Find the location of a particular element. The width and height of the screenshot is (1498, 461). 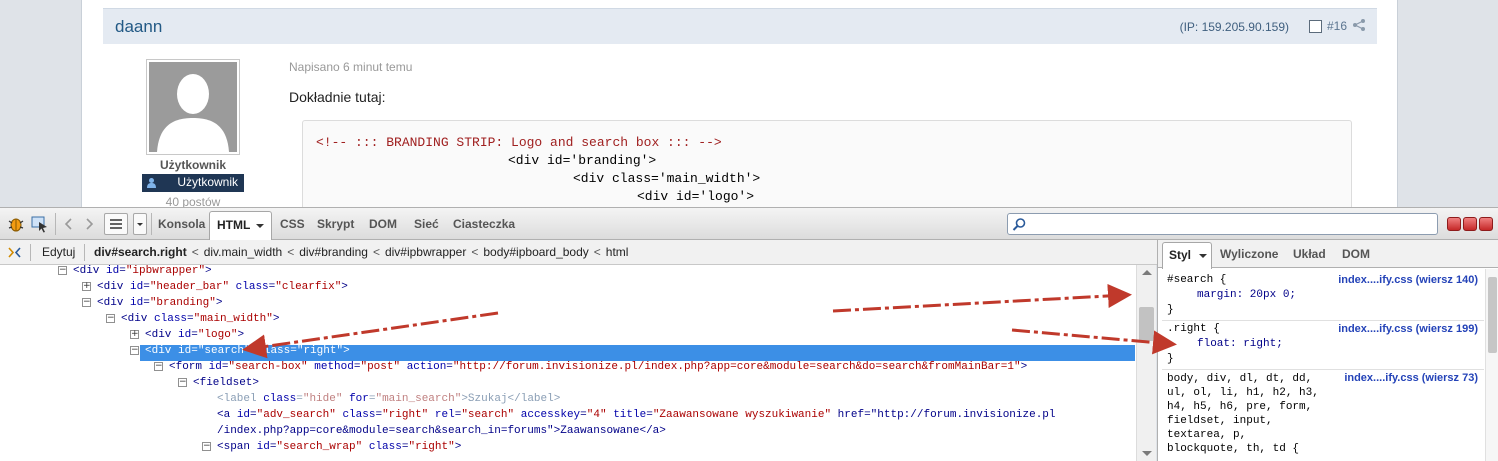

tree-node-markup: <span id="search_wrap" class="right"> is located at coordinates (339, 447).